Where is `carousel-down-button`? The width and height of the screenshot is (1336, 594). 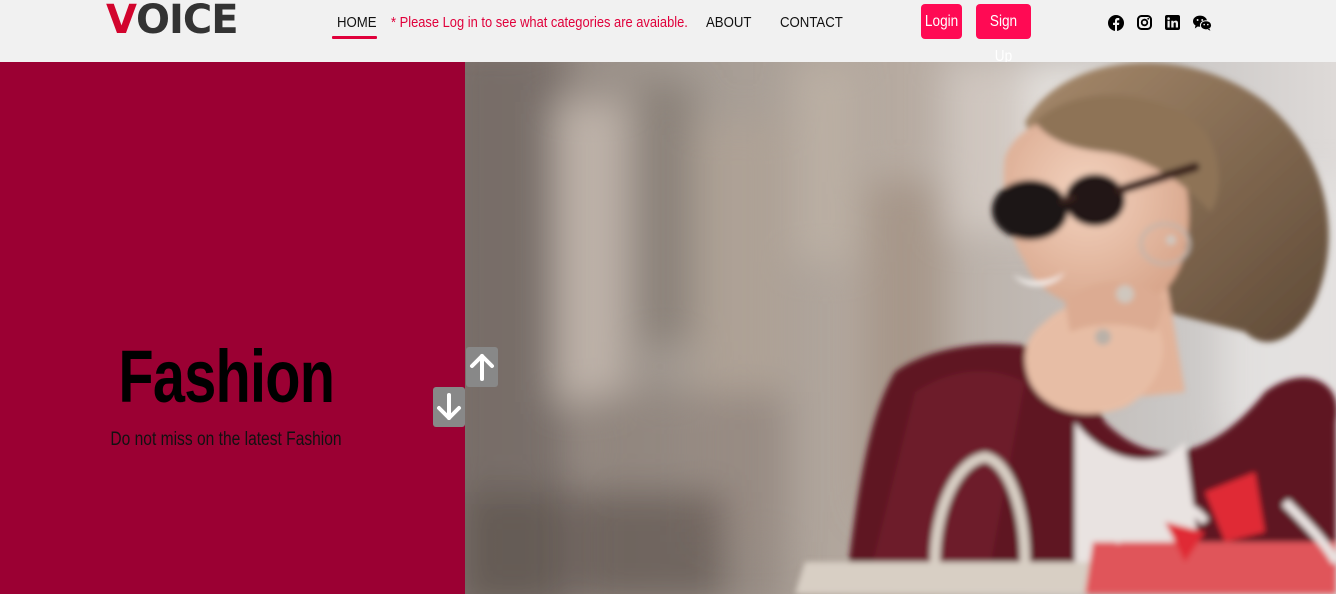 carousel-down-button is located at coordinates (449, 407).